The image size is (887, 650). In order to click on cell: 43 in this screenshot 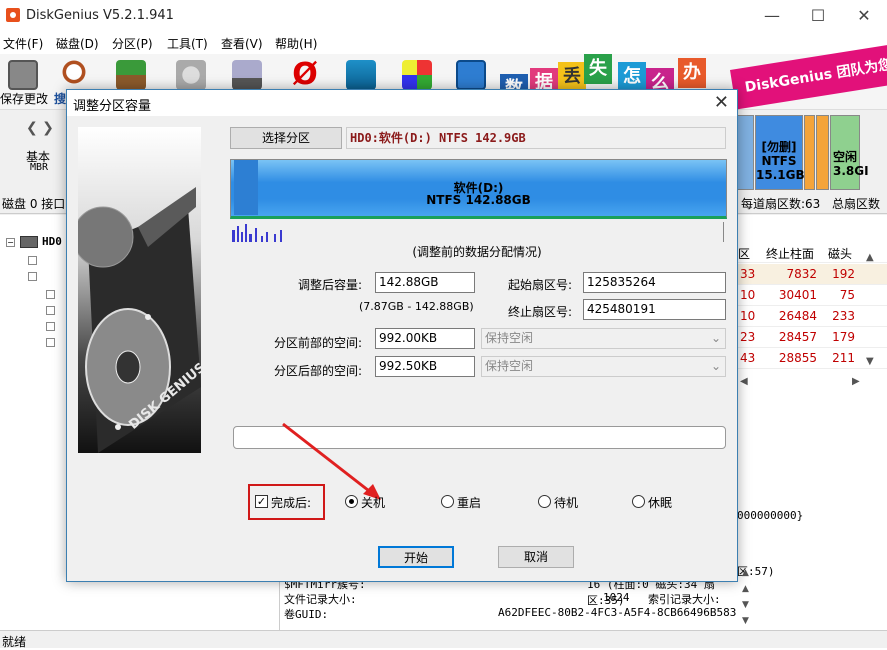, I will do `click(748, 358)`.